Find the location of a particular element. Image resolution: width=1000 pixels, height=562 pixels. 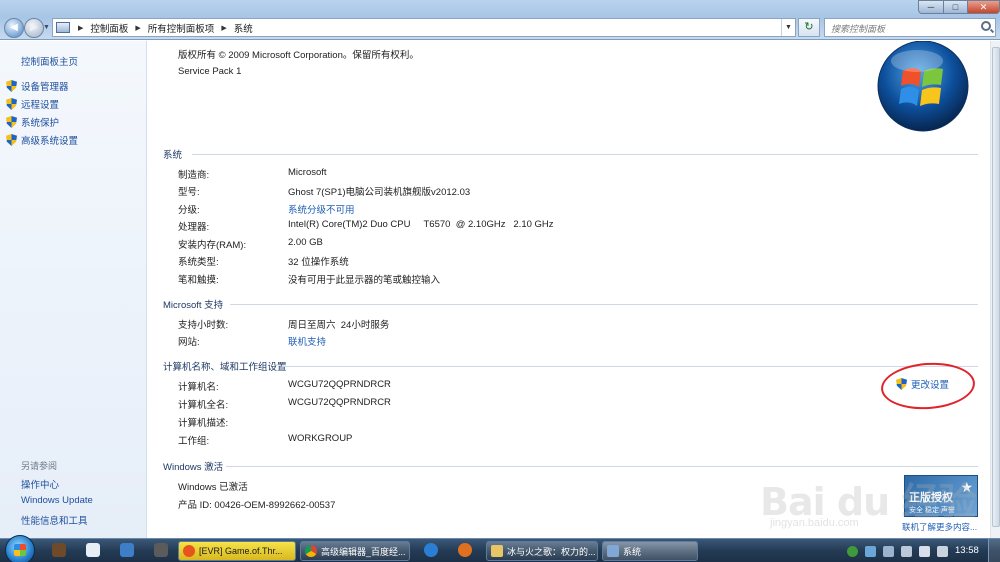

computer-name-label: 计算机名: is located at coordinates (198, 387).